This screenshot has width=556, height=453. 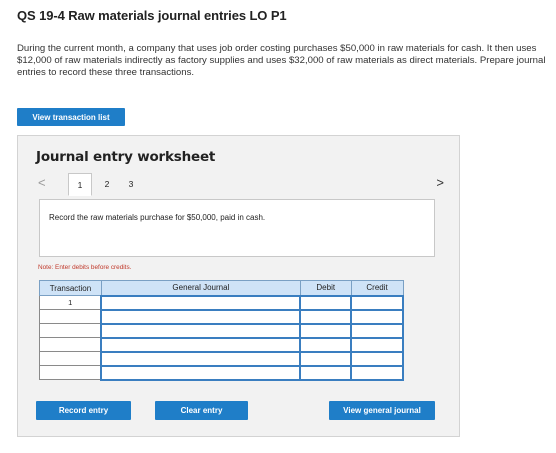 I want to click on chevron-right-icon: >, so click(x=440, y=182).